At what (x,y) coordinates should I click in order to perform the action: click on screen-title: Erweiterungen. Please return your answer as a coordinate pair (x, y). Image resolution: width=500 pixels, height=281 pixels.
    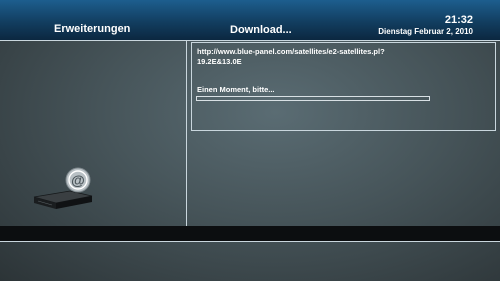
    Looking at the image, I should click on (92, 29).